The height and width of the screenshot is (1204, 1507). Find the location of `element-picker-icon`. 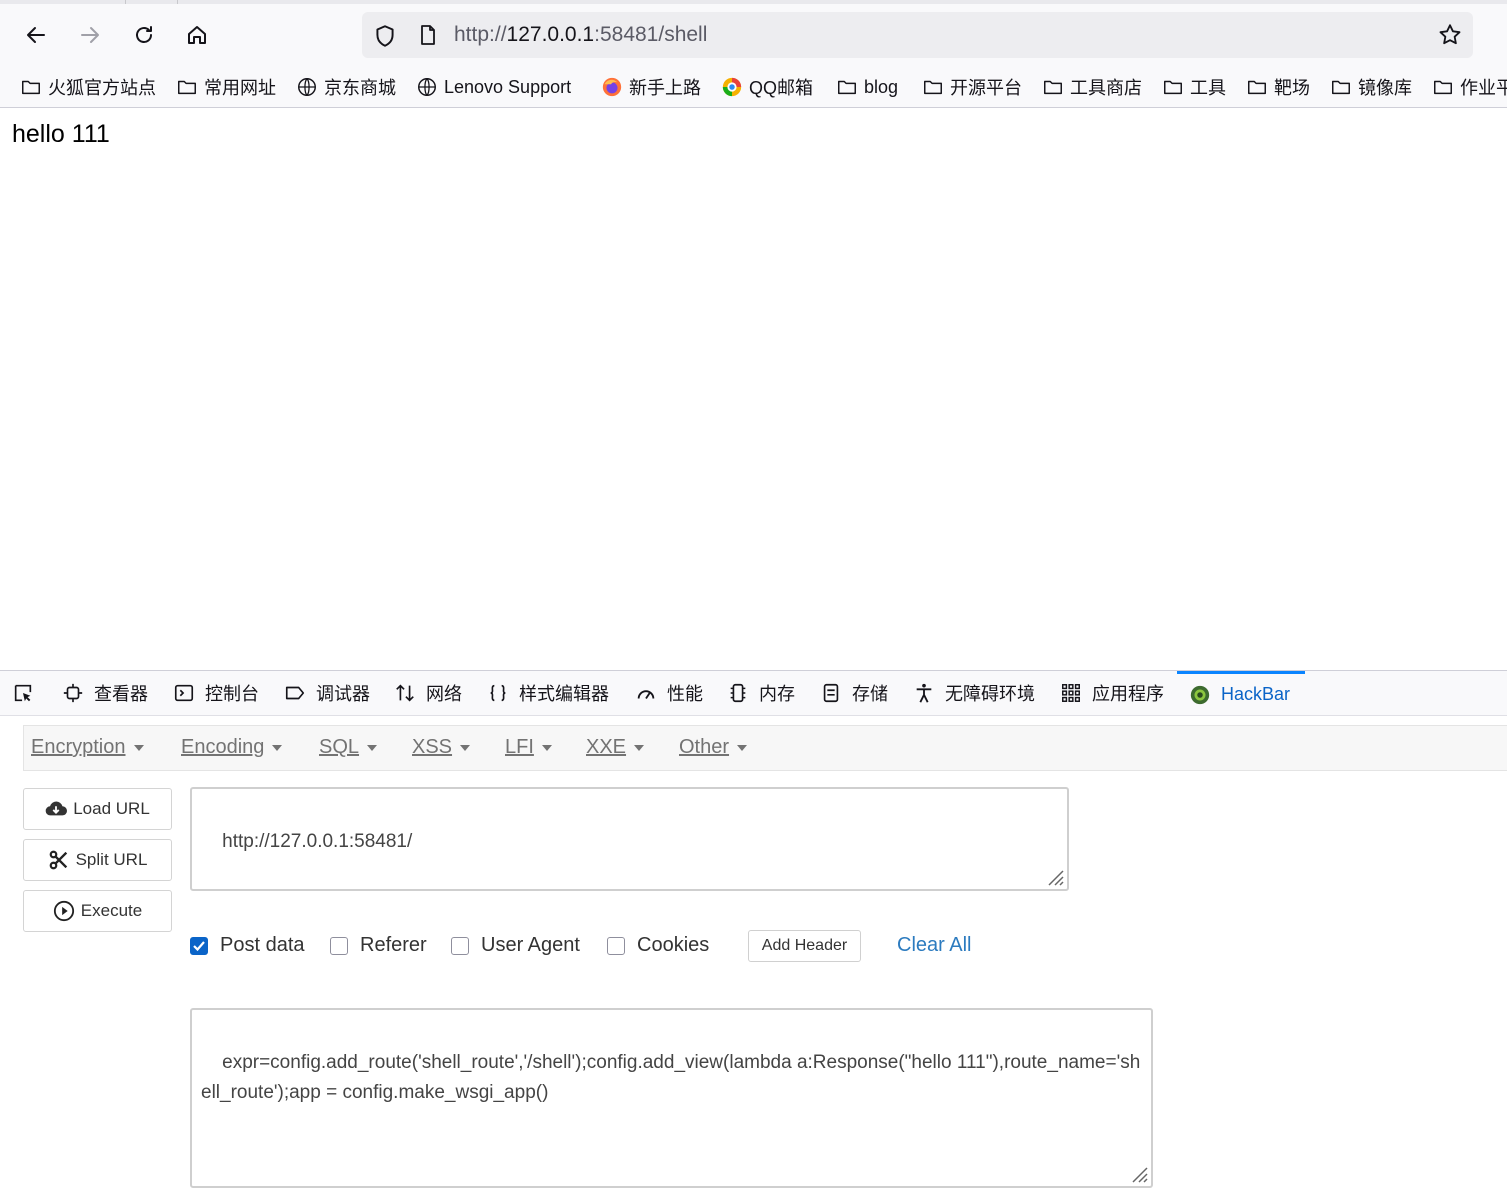

element-picker-icon is located at coordinates (23, 693).